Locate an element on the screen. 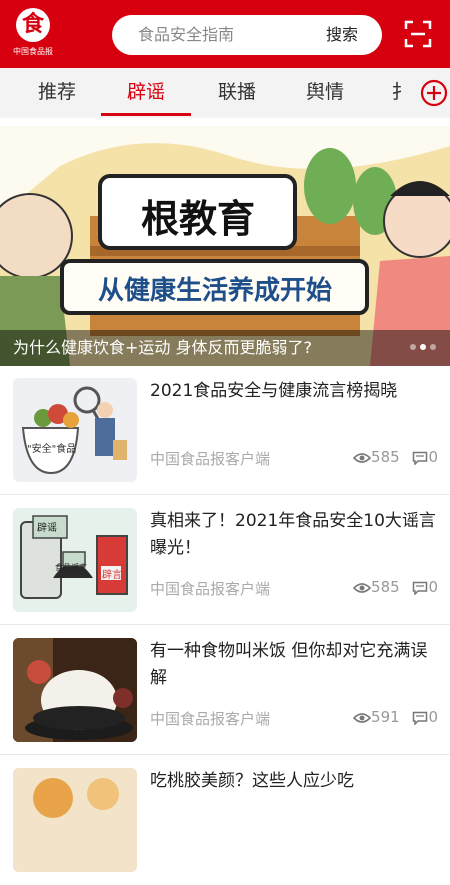 This screenshot has width=450, height=885. banner-caption: 为什么健康饮食+运动 身体反而更脆弱了? is located at coordinates (225, 348).